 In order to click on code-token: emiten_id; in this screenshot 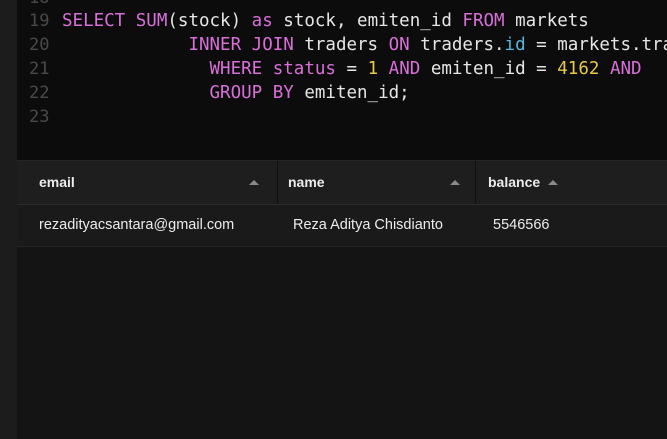, I will do `click(357, 93)`.